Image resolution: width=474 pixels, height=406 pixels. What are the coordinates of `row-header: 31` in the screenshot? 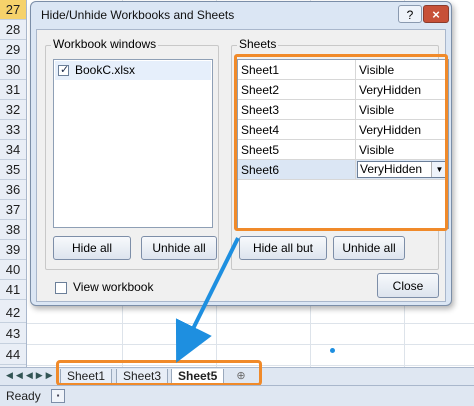 It's located at (13, 90).